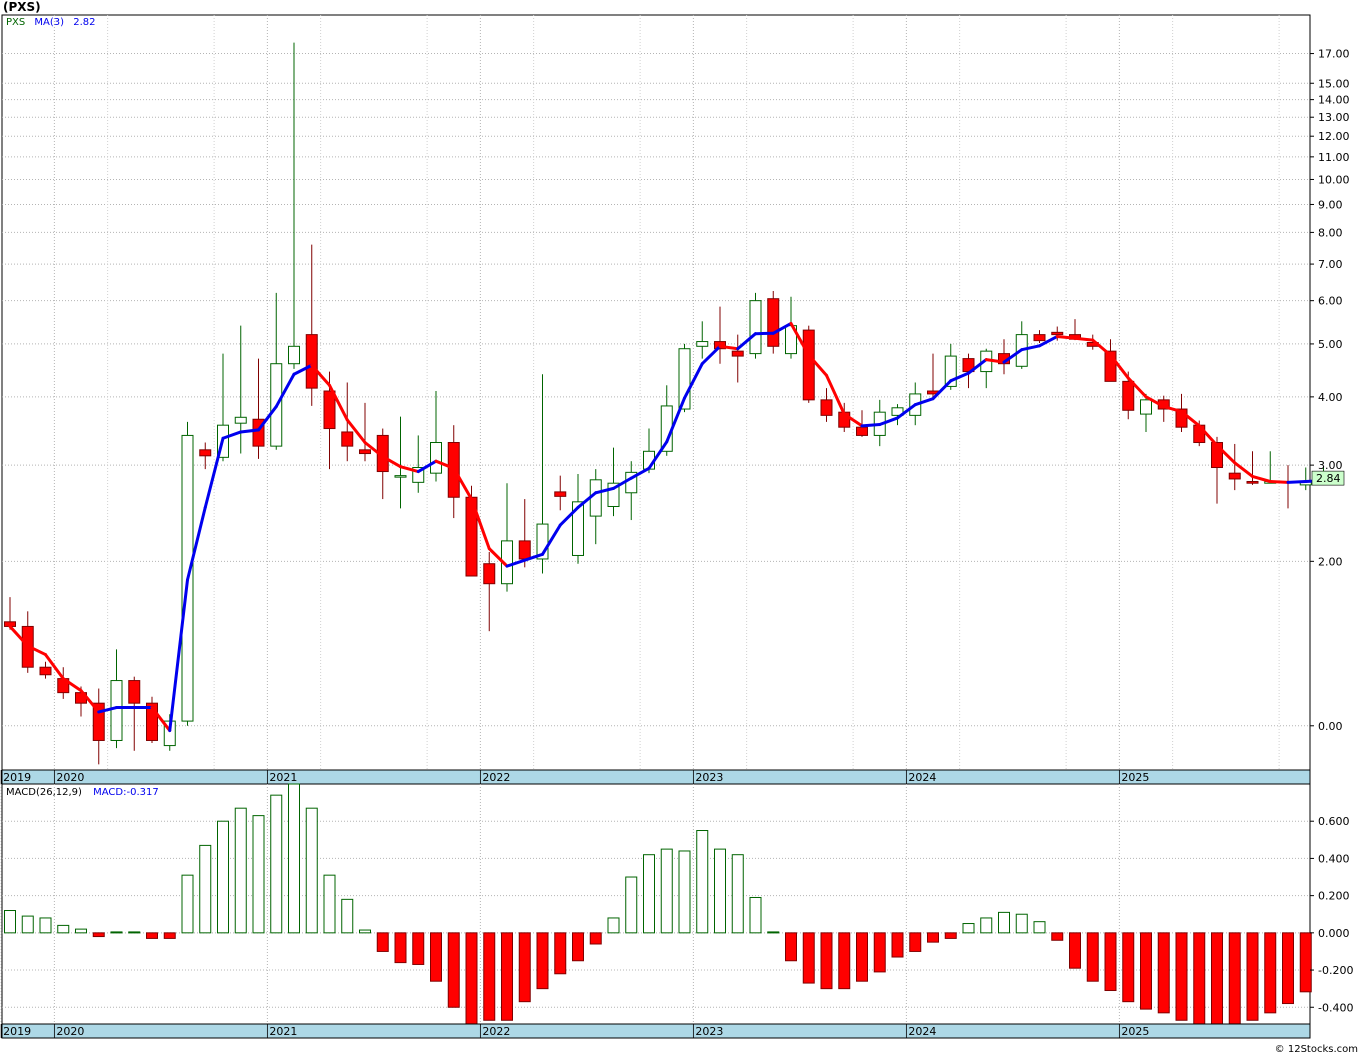 This screenshot has height=1060, width=1360. What do you see at coordinates (1335, 970) in the screenshot?
I see `macd-ytick-label: -0.200` at bounding box center [1335, 970].